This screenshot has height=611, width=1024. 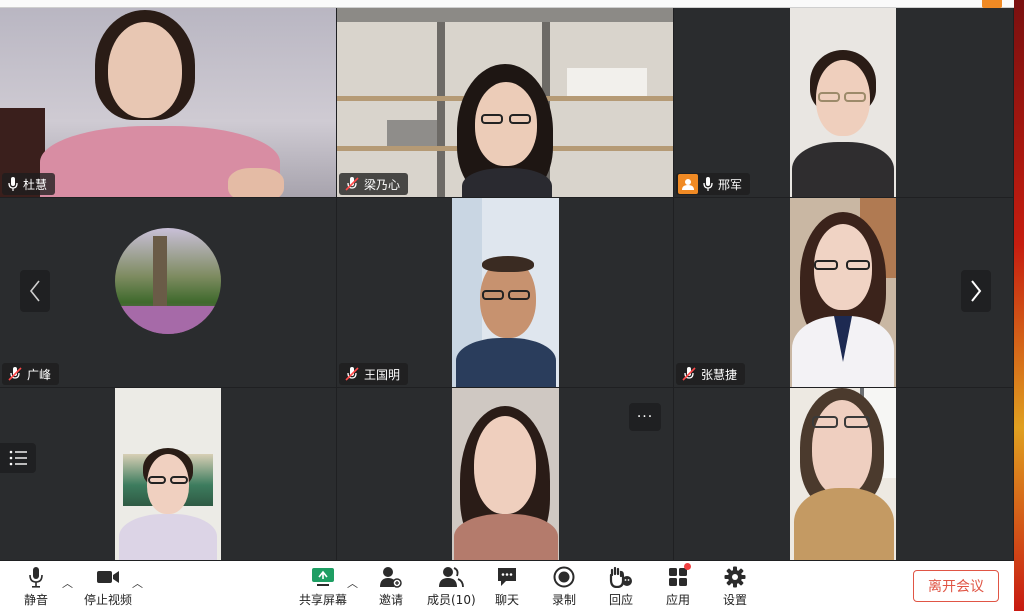 I want to click on participant-name-tag: 王国明, so click(x=374, y=374).